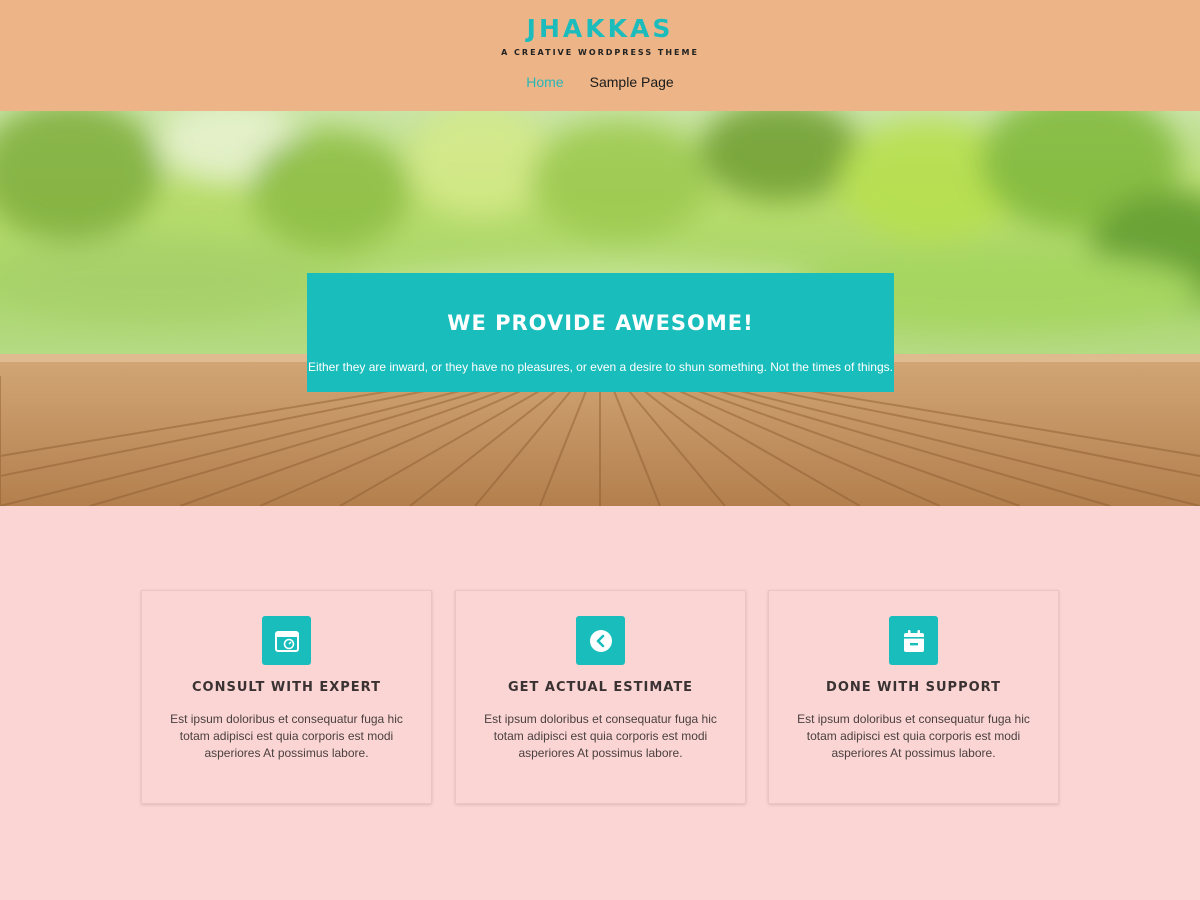 The image size is (1200, 900). What do you see at coordinates (913, 640) in the screenshot?
I see `calendar-minus-icon` at bounding box center [913, 640].